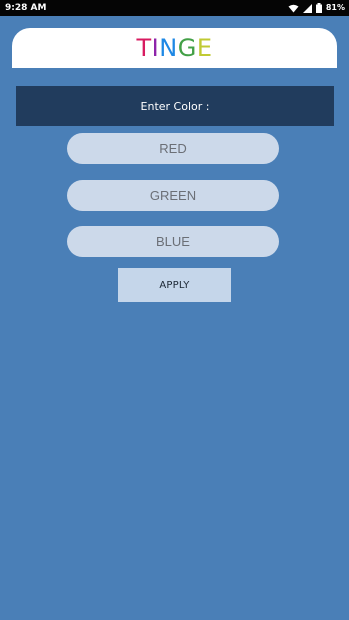 This screenshot has height=620, width=349. I want to click on blue-input, so click(173, 241).